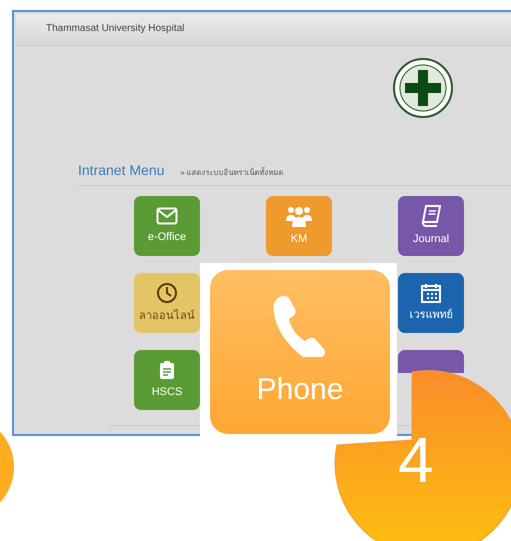 The image size is (511, 541). What do you see at coordinates (431, 292) in the screenshot?
I see `calendar-icon` at bounding box center [431, 292].